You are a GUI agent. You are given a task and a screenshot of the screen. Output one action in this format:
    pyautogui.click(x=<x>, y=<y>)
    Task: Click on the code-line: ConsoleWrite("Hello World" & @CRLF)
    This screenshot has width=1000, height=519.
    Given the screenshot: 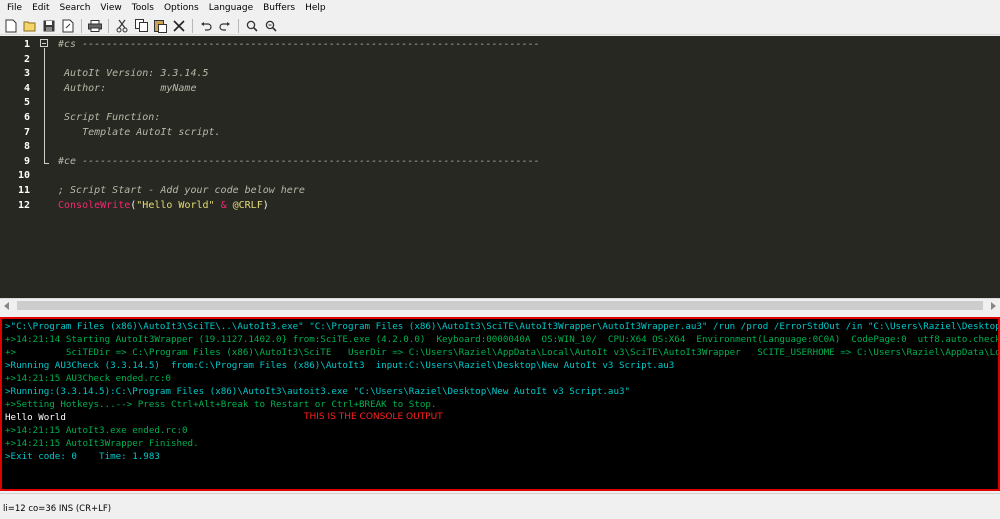 What is the action you would take?
    pyautogui.click(x=163, y=206)
    